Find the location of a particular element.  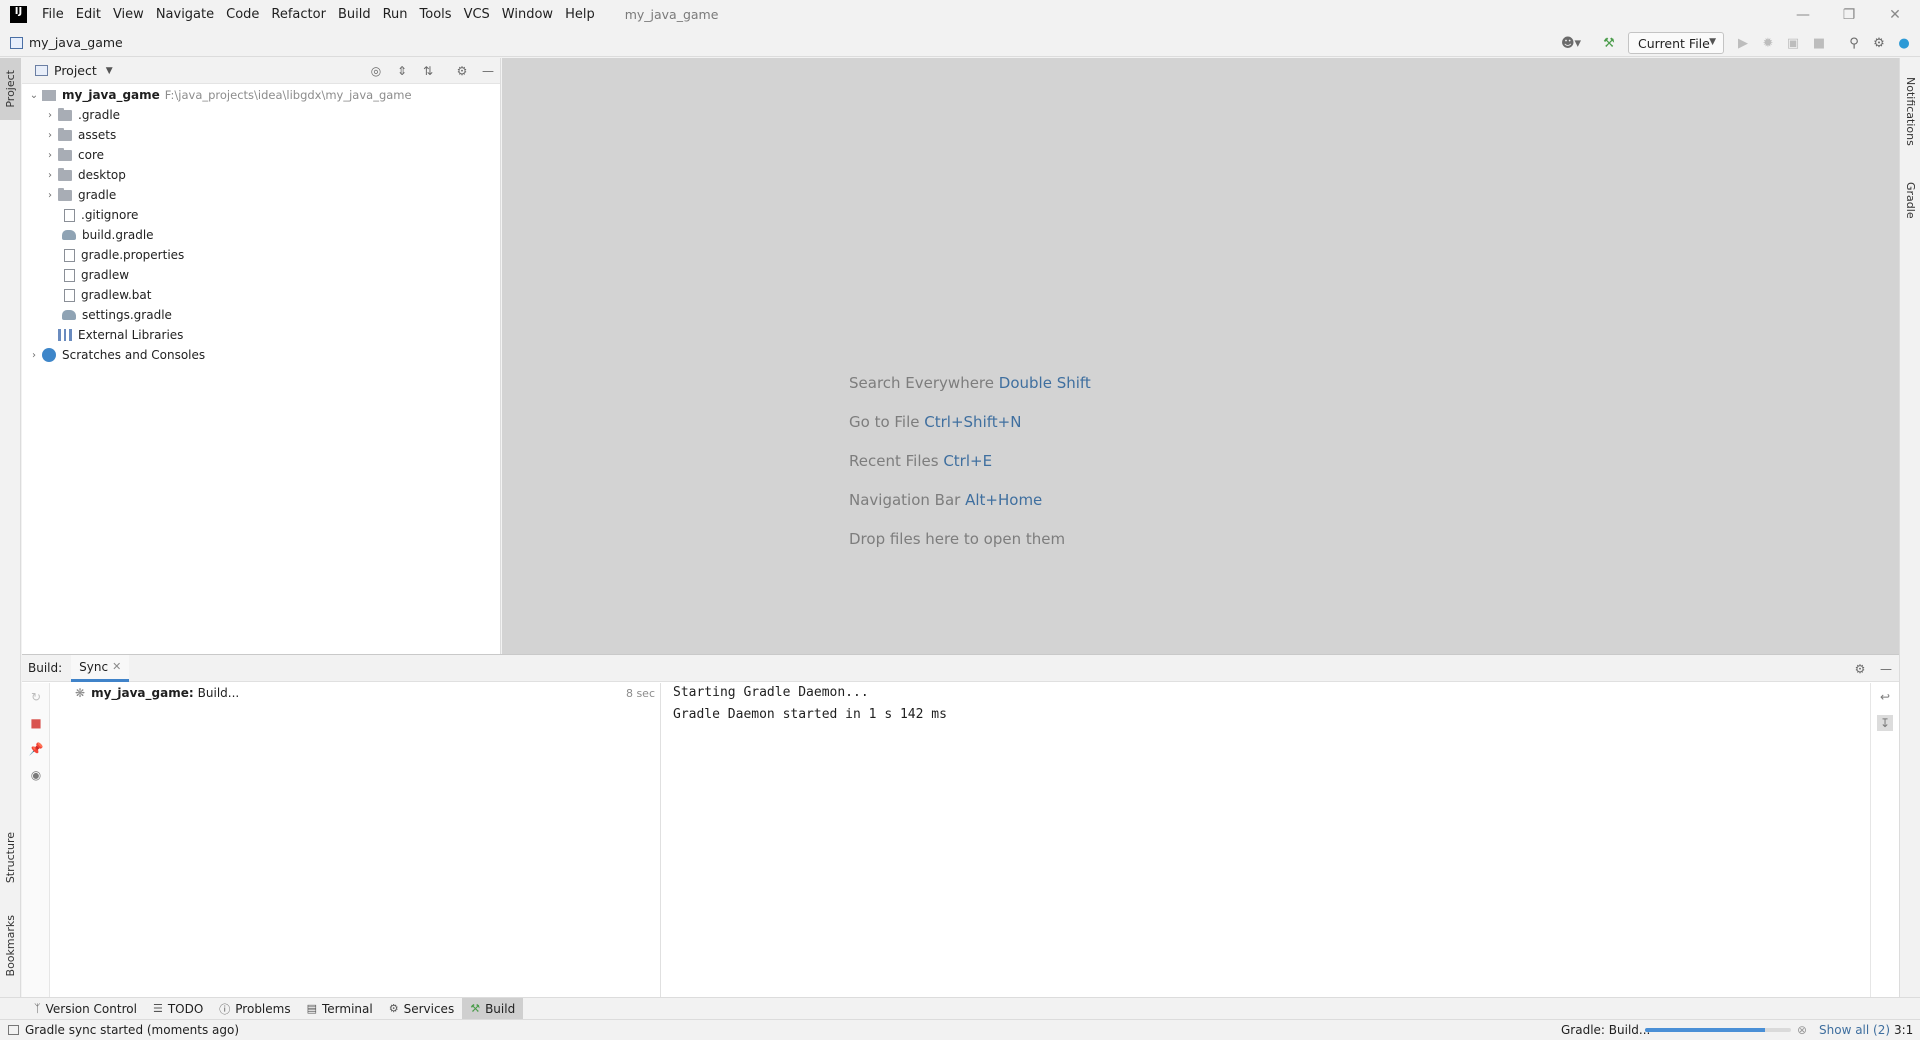

build-task-time: 8 sec is located at coordinates (640, 693).